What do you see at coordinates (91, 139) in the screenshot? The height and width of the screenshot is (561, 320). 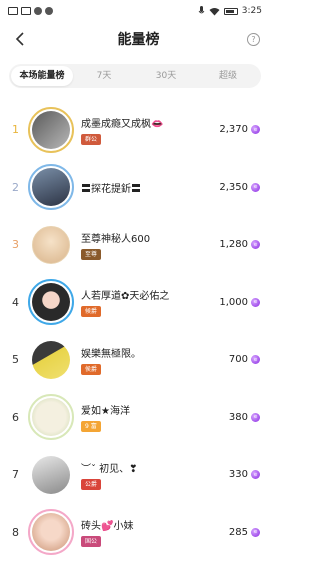 I see `rank-badge: 群公` at bounding box center [91, 139].